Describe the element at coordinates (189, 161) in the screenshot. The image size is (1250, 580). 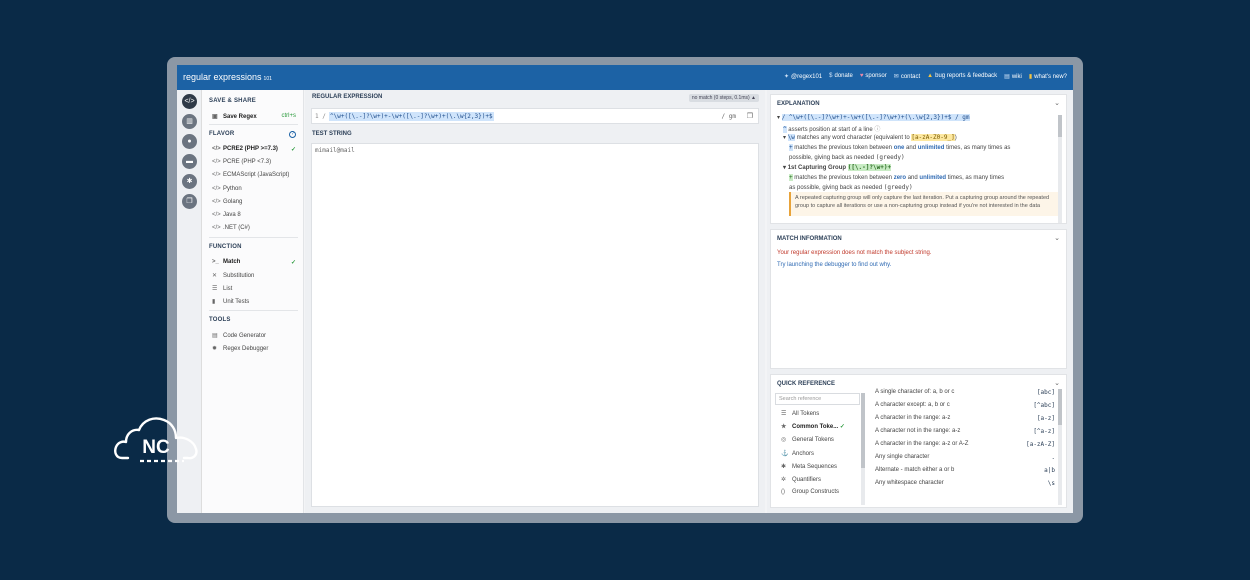
I see `chat-icon: ▬` at that location.